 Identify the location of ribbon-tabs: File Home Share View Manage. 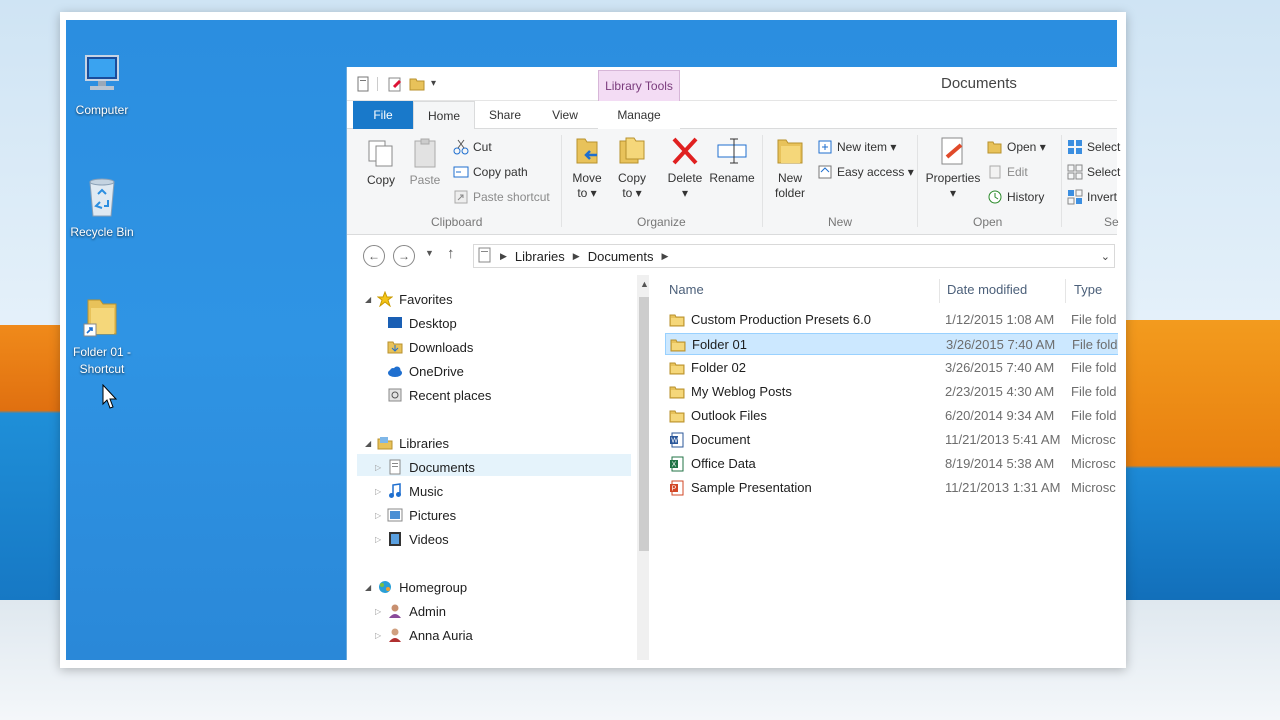
(732, 115).